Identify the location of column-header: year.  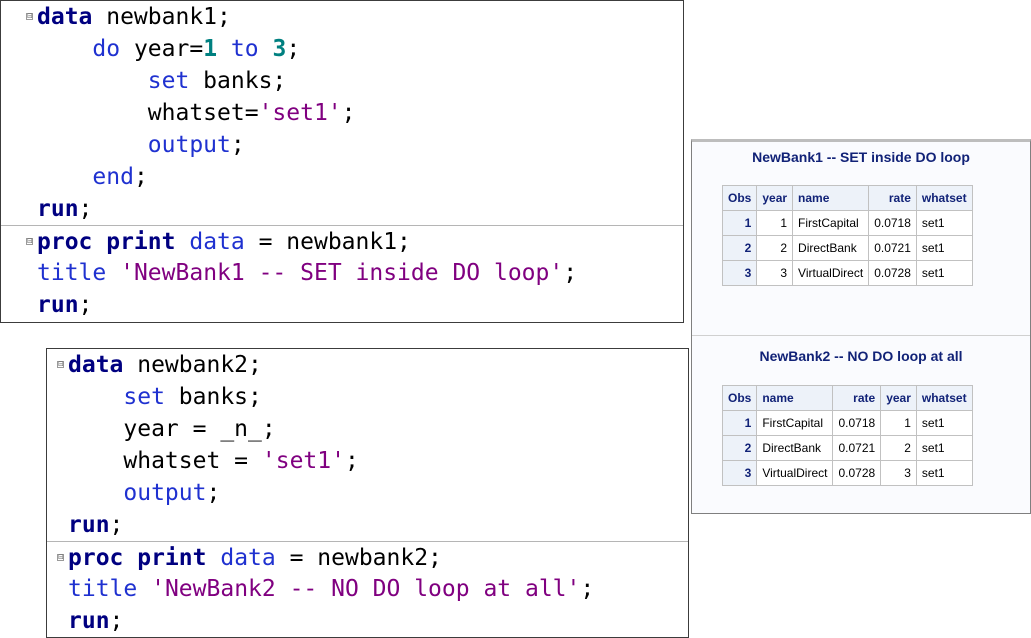
(775, 198).